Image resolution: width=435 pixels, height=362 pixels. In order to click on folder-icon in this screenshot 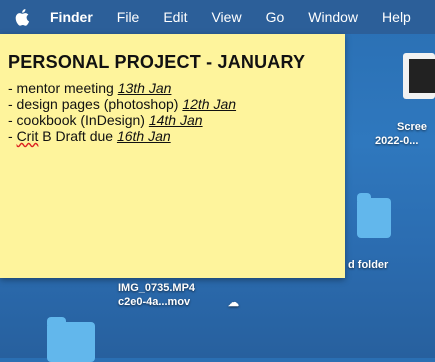, I will do `click(374, 215)`.